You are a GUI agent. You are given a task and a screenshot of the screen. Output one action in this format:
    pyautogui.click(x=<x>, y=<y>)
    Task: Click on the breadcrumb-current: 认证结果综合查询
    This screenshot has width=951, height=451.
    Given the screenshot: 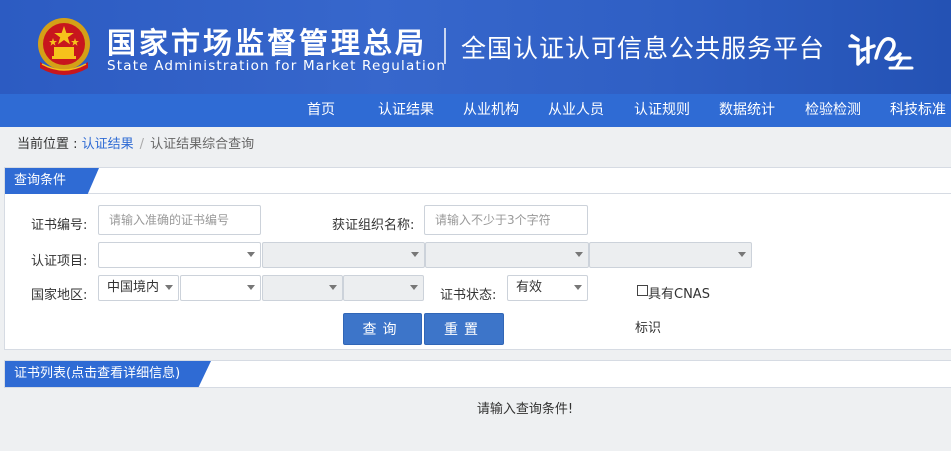 What is the action you would take?
    pyautogui.click(x=202, y=144)
    